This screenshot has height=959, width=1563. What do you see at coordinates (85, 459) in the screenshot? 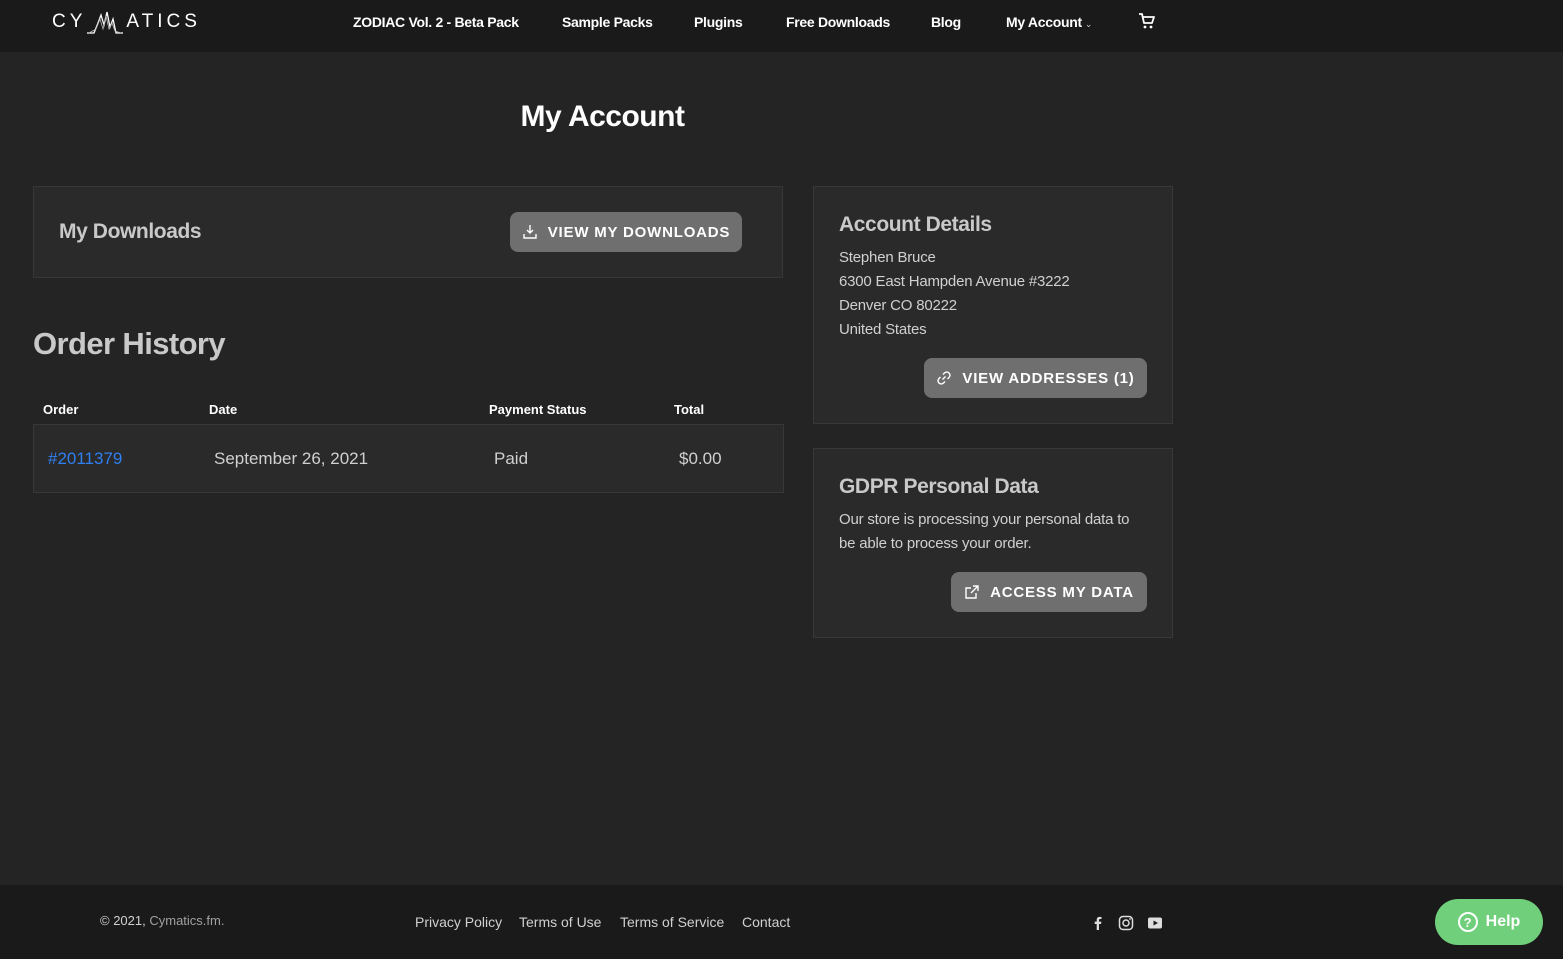
I see `order-number-link: #2011379` at bounding box center [85, 459].